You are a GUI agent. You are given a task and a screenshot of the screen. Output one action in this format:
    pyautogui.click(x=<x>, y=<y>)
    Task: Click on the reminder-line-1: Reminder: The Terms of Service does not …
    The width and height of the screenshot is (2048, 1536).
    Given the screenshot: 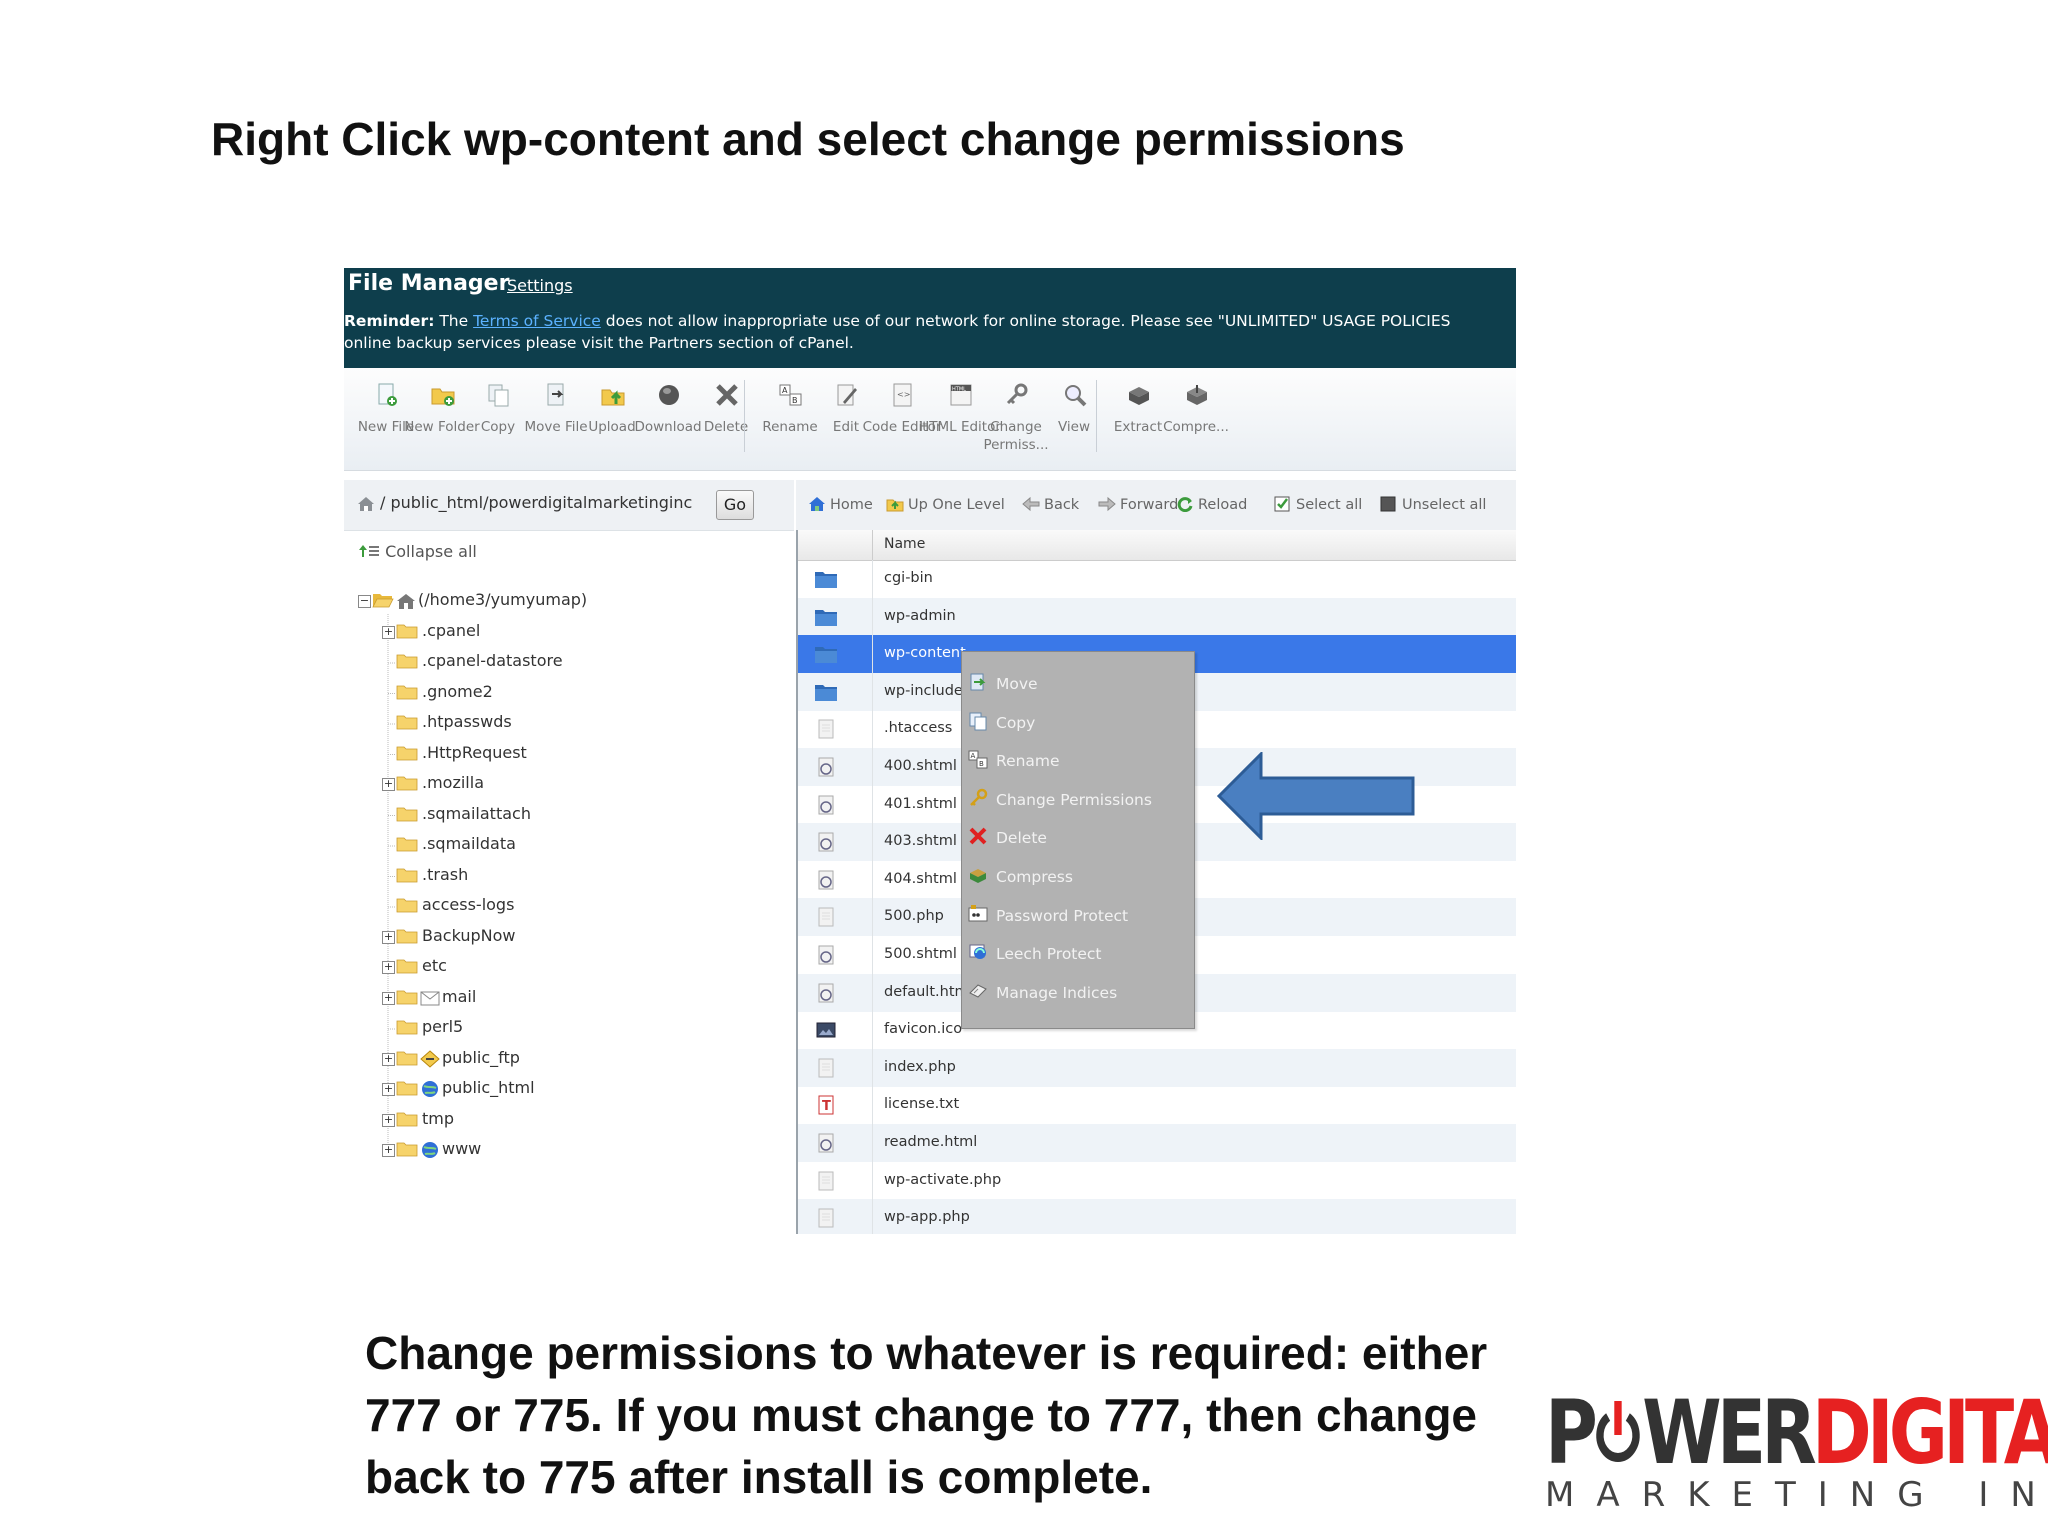 What is the action you would take?
    pyautogui.click(x=897, y=321)
    